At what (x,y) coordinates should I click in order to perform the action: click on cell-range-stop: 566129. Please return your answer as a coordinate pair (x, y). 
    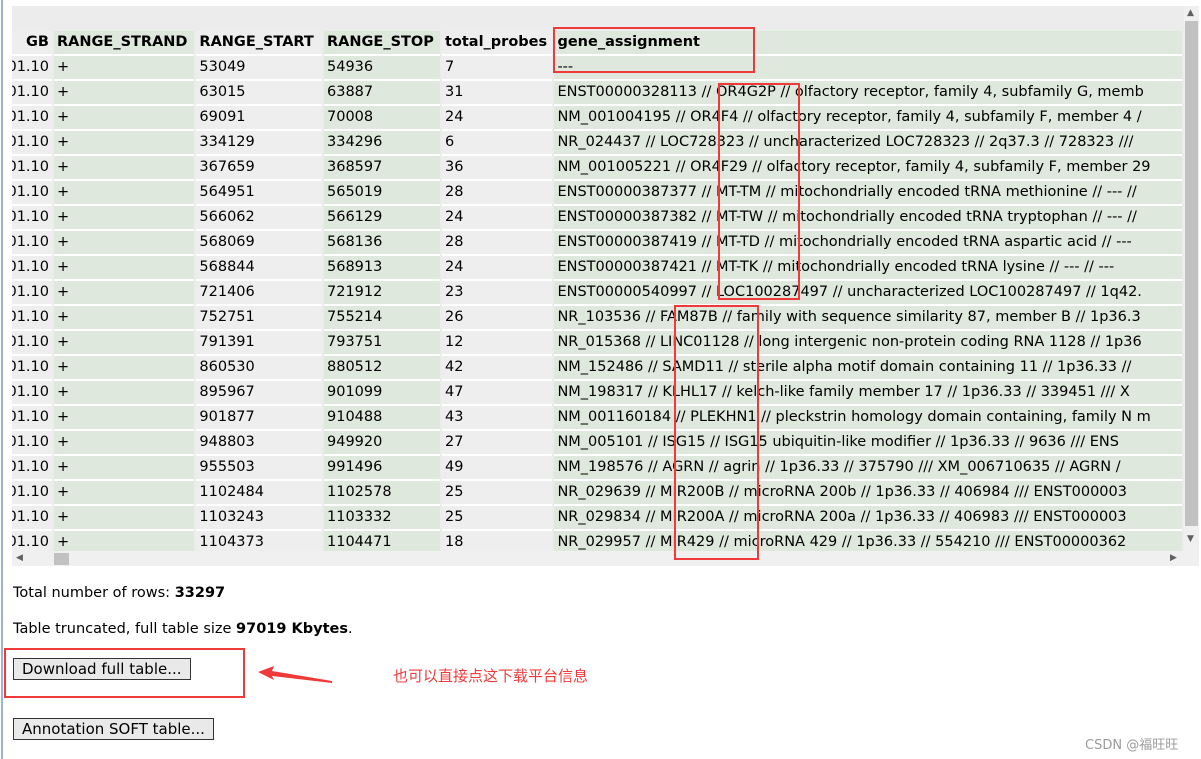
    Looking at the image, I should click on (382, 218).